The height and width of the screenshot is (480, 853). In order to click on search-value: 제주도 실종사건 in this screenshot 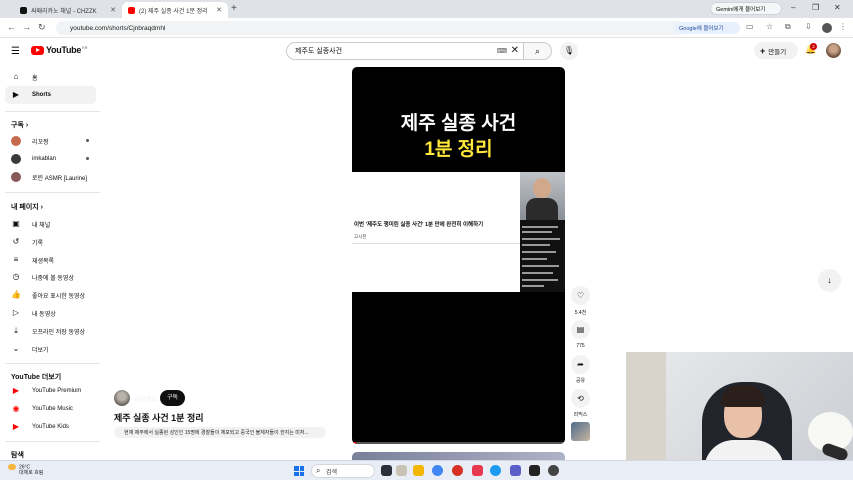, I will do `click(319, 51)`.